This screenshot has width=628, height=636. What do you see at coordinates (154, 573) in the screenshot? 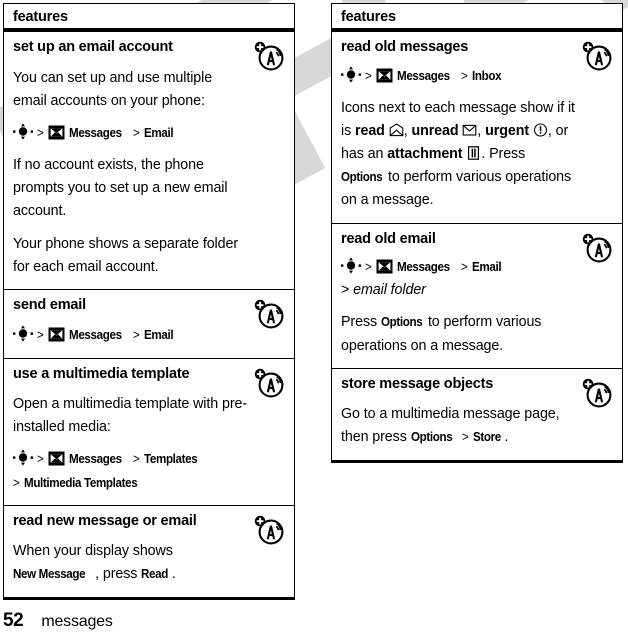
I see `softkey-read: Read` at bounding box center [154, 573].